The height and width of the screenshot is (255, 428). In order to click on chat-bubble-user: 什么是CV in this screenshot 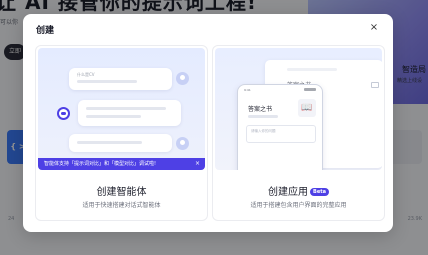, I will do `click(120, 79)`.